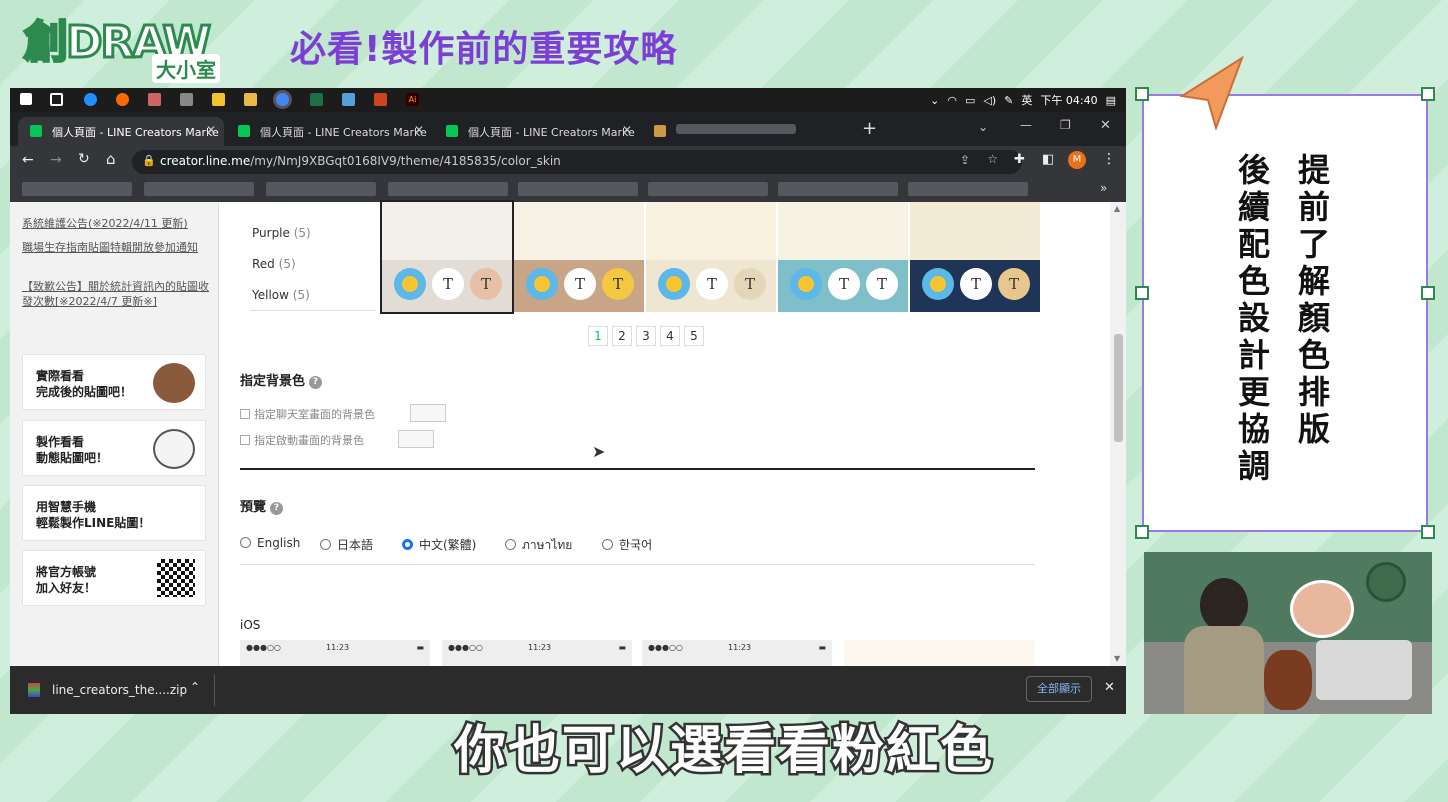  What do you see at coordinates (154, 99) in the screenshot?
I see `paint-icon` at bounding box center [154, 99].